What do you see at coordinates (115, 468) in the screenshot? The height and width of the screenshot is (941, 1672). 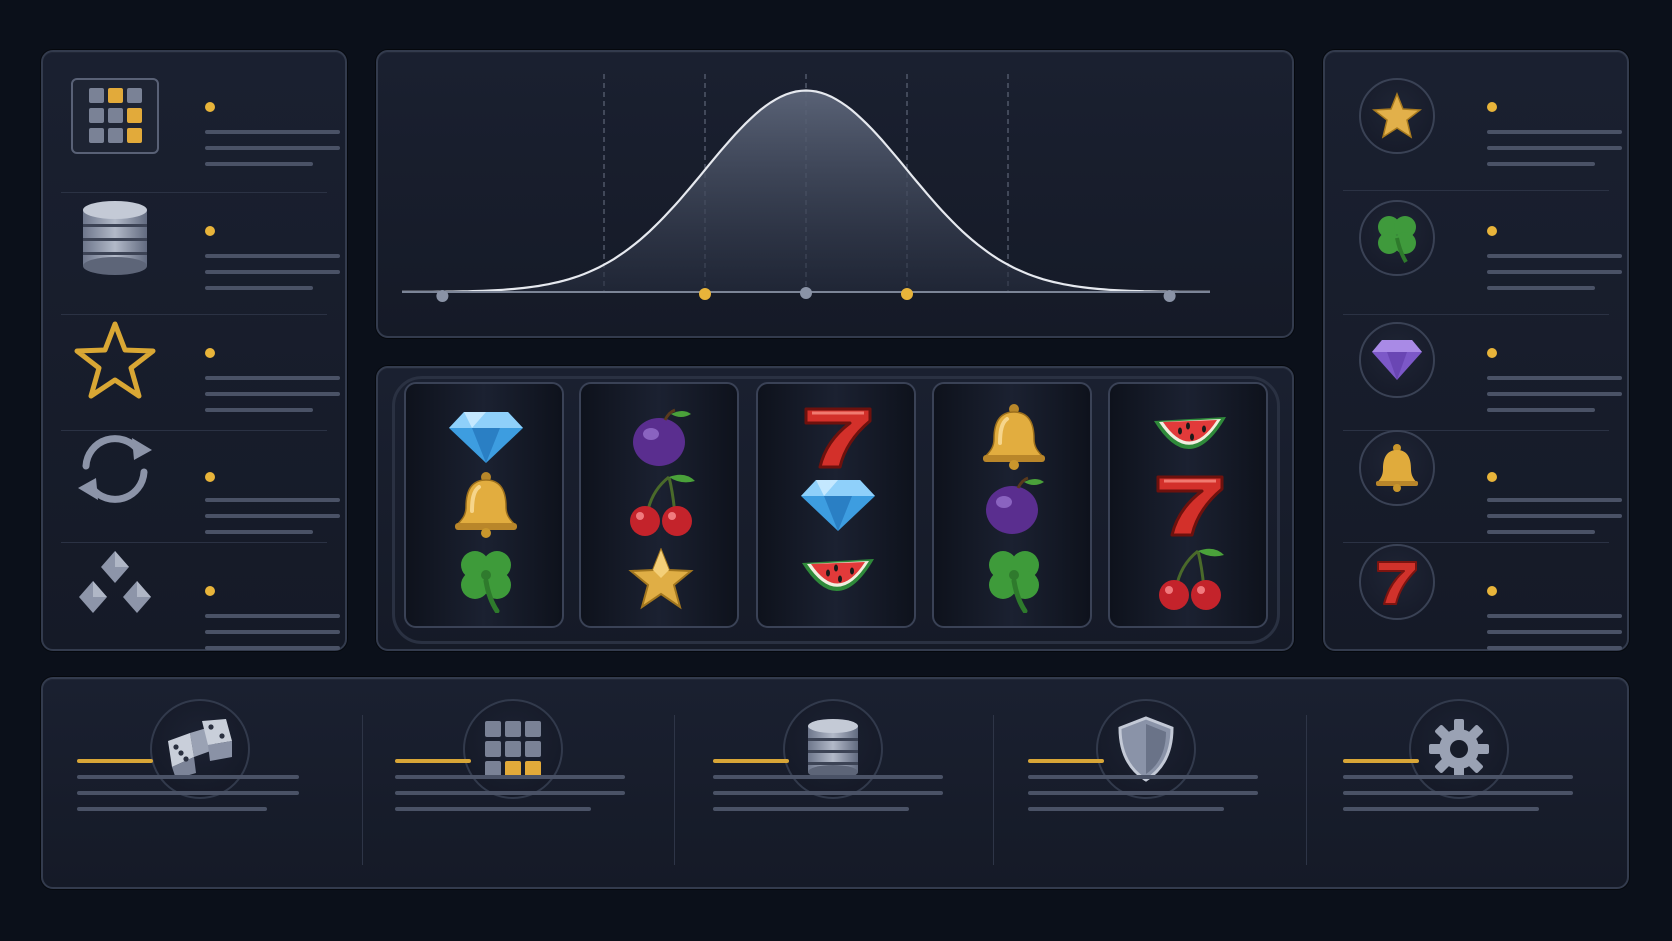 I see `refresh-icon` at bounding box center [115, 468].